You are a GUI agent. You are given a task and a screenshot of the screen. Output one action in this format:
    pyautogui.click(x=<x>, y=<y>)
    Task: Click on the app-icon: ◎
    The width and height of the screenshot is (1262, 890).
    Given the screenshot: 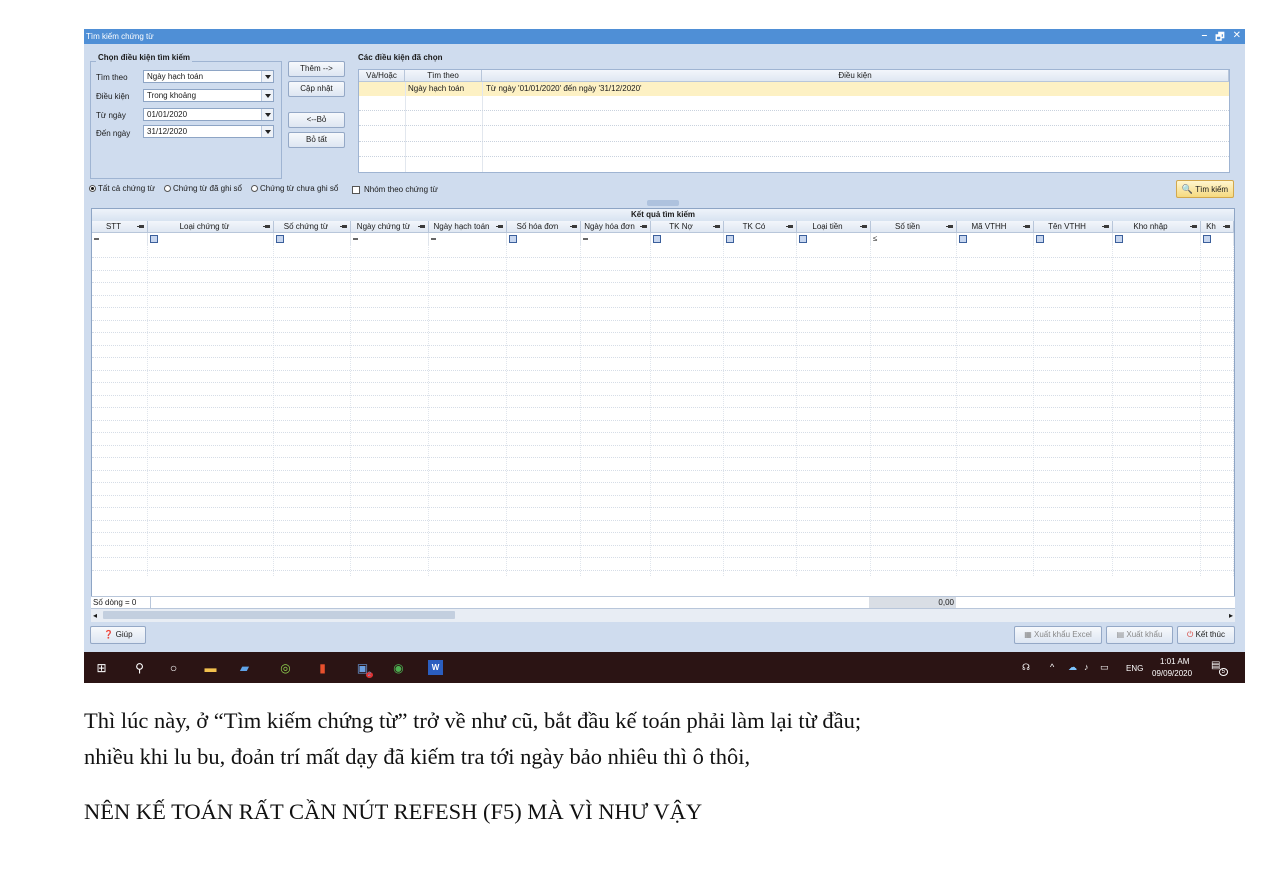 What is the action you would take?
    pyautogui.click(x=285, y=667)
    